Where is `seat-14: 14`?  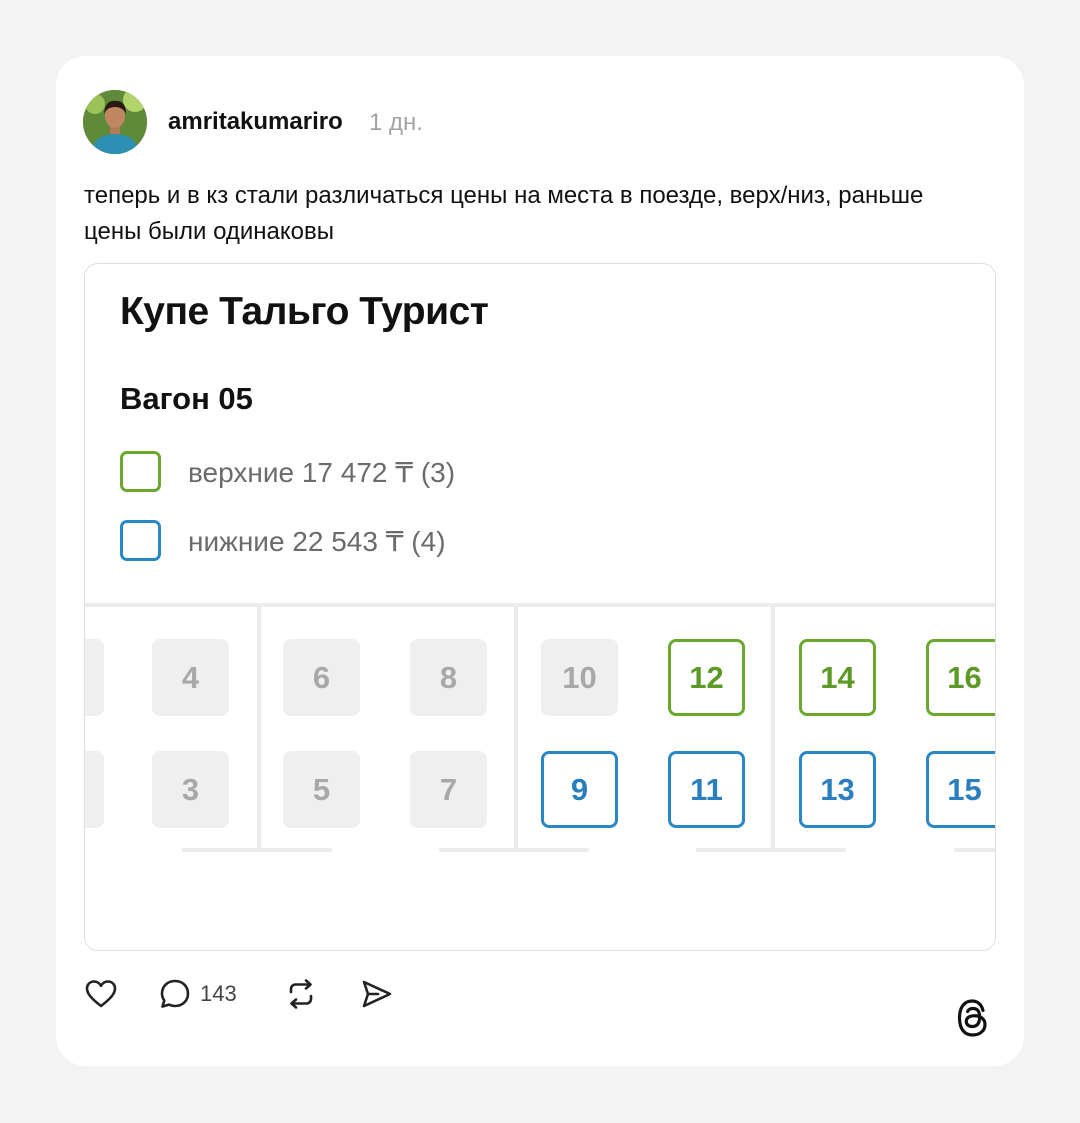 seat-14: 14 is located at coordinates (837, 677).